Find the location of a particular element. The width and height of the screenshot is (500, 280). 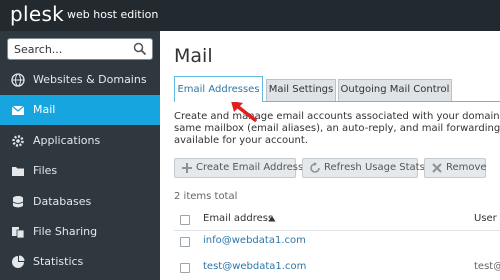

sidebar-item-file-sharing: File Sharing is located at coordinates (80, 232).